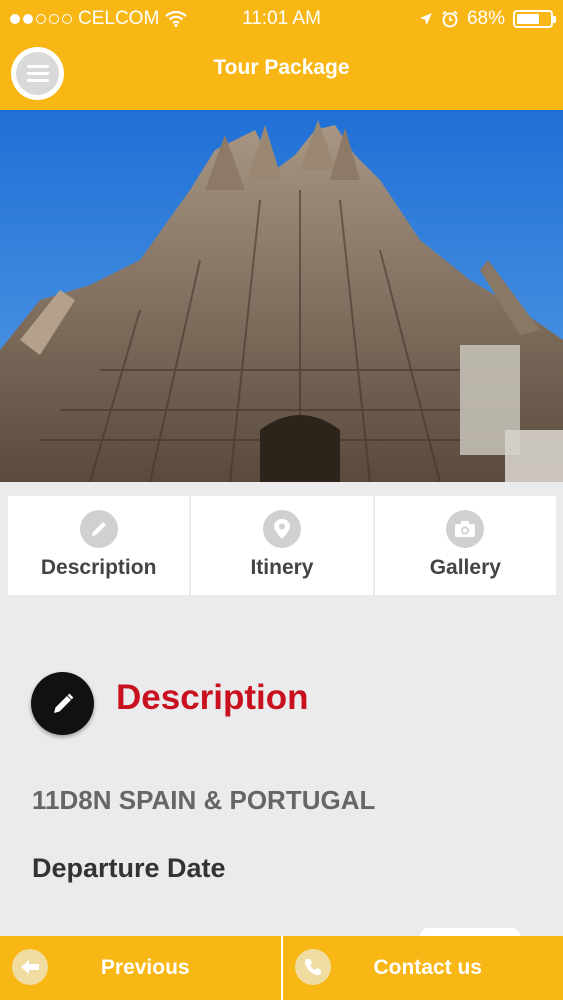 The width and height of the screenshot is (563, 1000). I want to click on battery-icon, so click(534, 19).